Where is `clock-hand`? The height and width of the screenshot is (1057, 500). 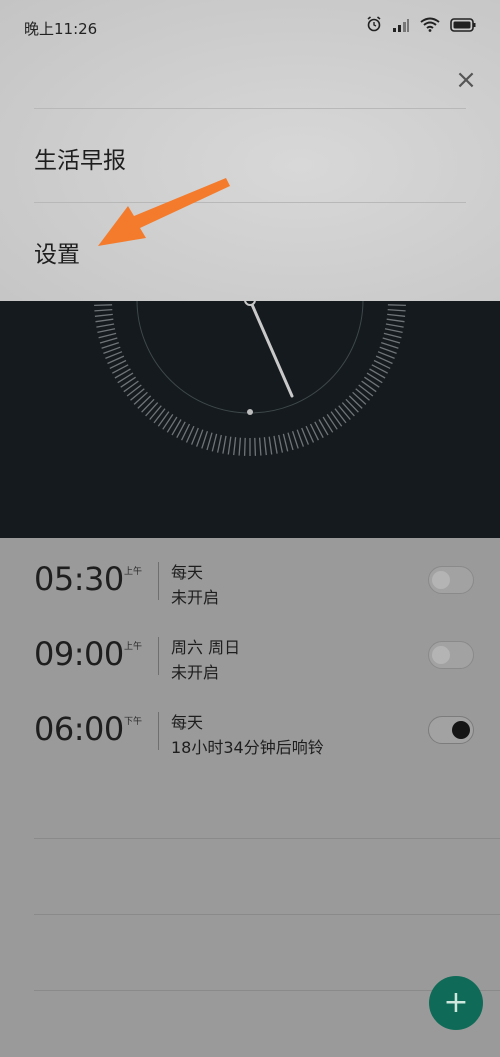
clock-hand is located at coordinates (271, 348).